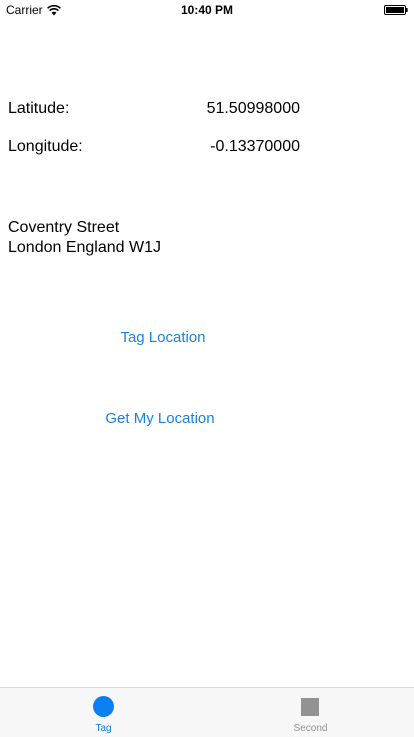 This screenshot has width=414, height=737. What do you see at coordinates (64, 227) in the screenshot?
I see `address-line-1: Coventry Street` at bounding box center [64, 227].